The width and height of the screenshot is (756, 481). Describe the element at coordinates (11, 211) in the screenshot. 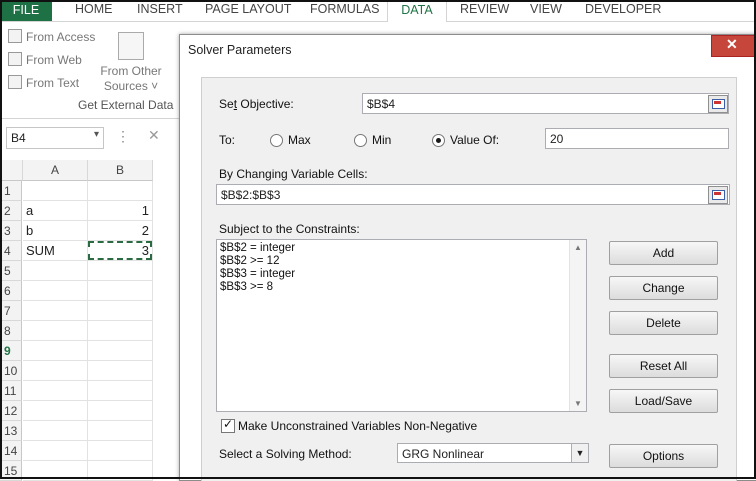

I see `row-header: 2` at that location.